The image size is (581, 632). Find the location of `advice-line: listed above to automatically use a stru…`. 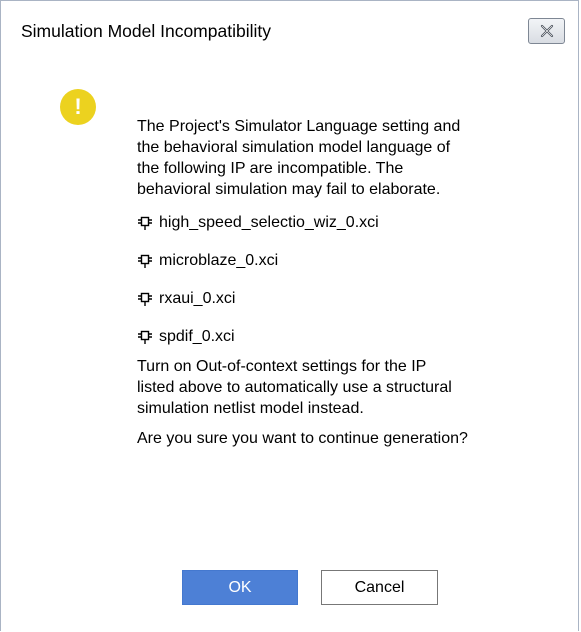

advice-line: listed above to automatically use a stru… is located at coordinates (294, 387).